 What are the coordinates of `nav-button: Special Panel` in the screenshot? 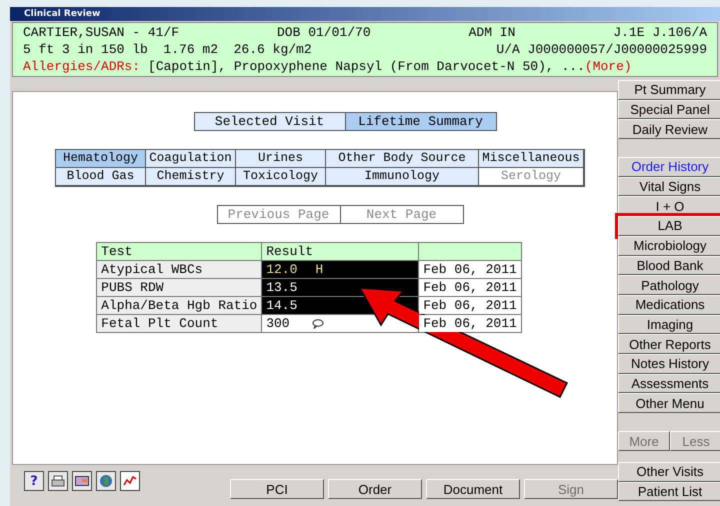 It's located at (669, 110).